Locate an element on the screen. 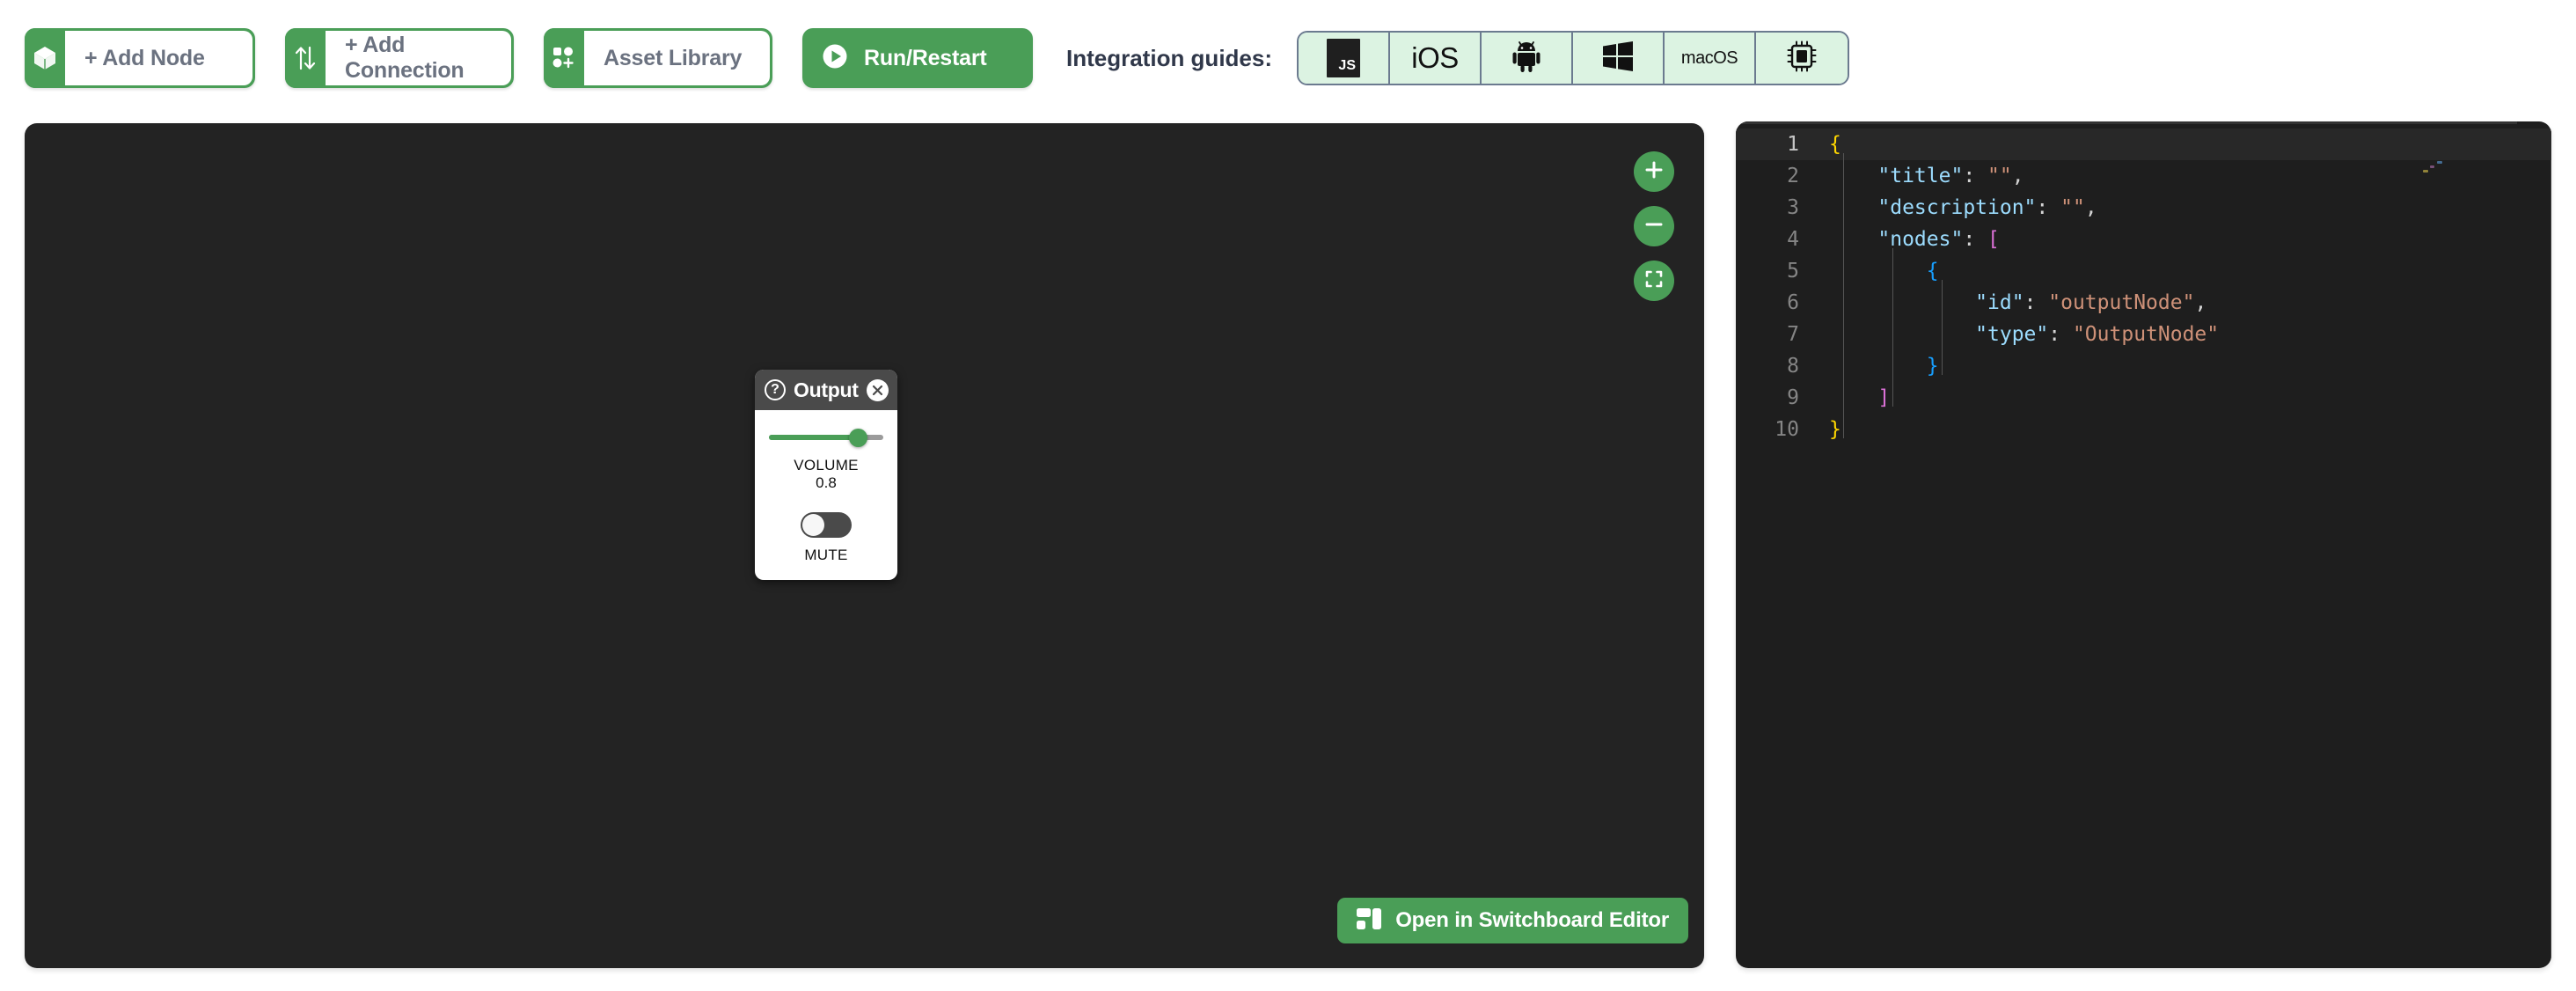 Image resolution: width=2576 pixels, height=991 pixels. open-switchboard-editor-button: Open in Switchboard Editor is located at coordinates (1512, 921).